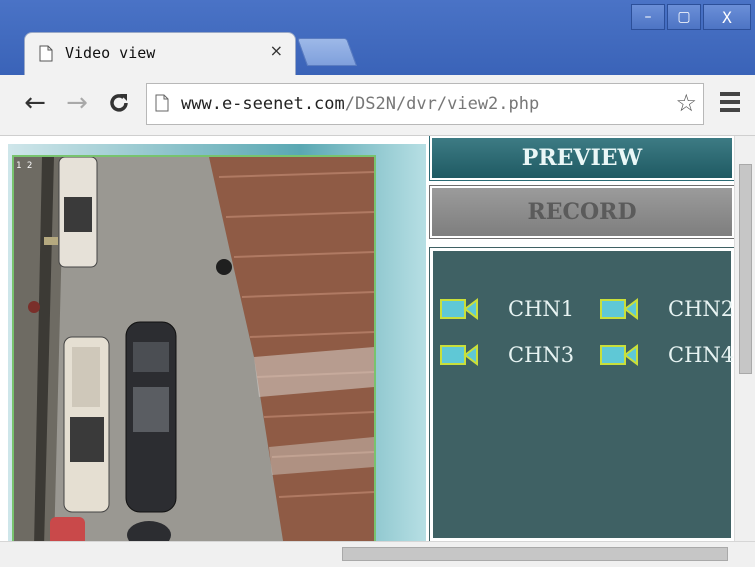  Describe the element at coordinates (507, 355) in the screenshot. I see `channel-chn3: CHN3` at that location.